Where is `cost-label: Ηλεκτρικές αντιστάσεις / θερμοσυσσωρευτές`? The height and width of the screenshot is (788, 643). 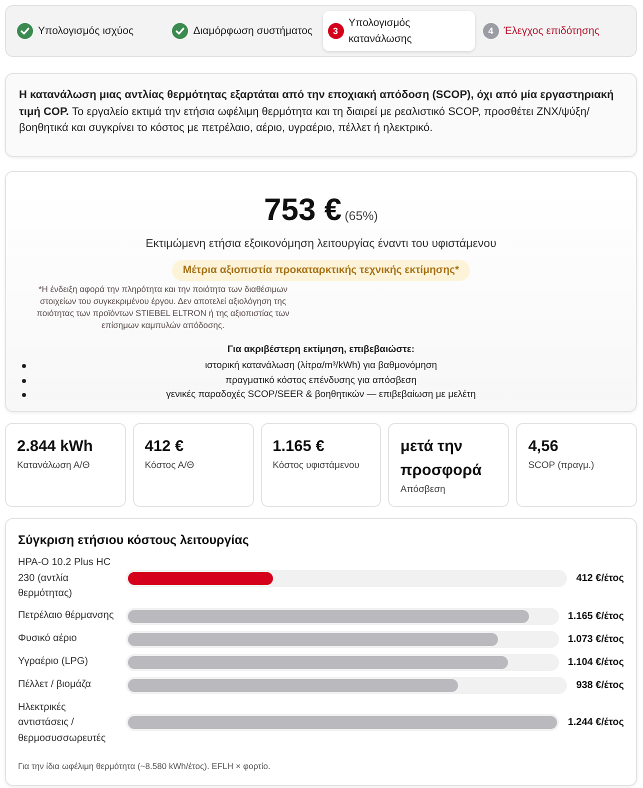
cost-label: Ηλεκτρικές αντιστάσεις / θερμοσυσσωρευτές is located at coordinates (62, 723).